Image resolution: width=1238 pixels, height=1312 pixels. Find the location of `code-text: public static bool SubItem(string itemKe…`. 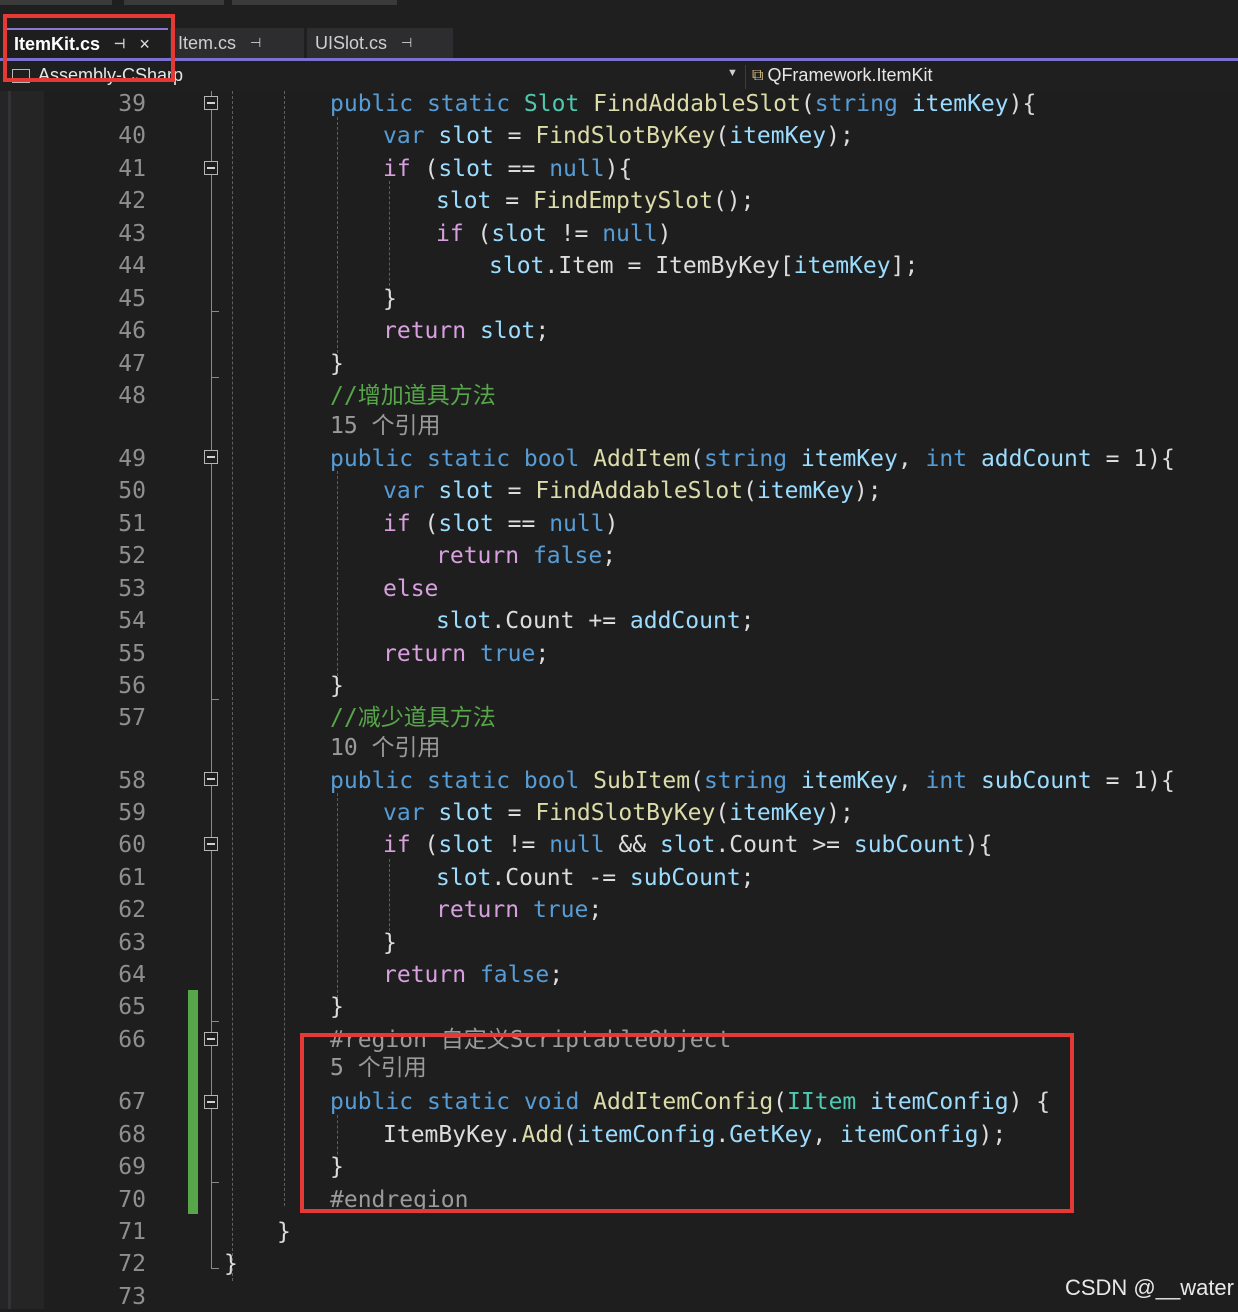

code-text: public static bool SubItem(string itemKe… is located at coordinates (752, 781).